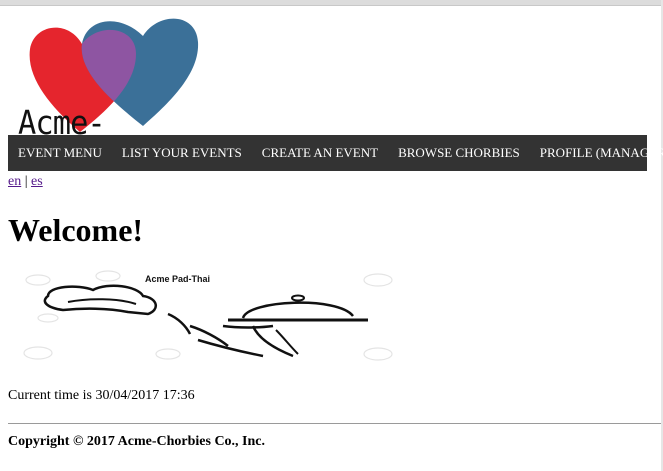 The width and height of the screenshot is (663, 471). Describe the element at coordinates (101, 395) in the screenshot. I see `current-time-text: Current time is 30/04/2017 17:36` at that location.